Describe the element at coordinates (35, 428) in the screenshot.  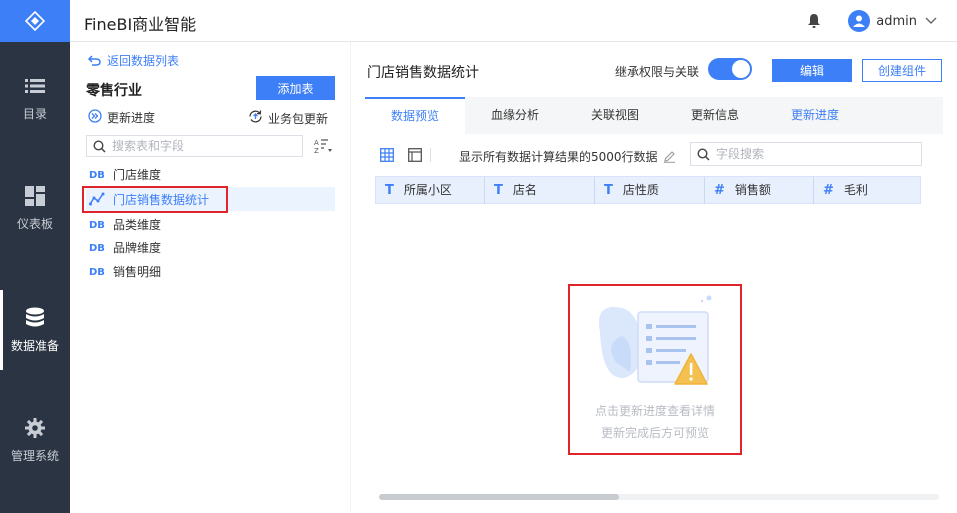
I see `gear-icon` at that location.